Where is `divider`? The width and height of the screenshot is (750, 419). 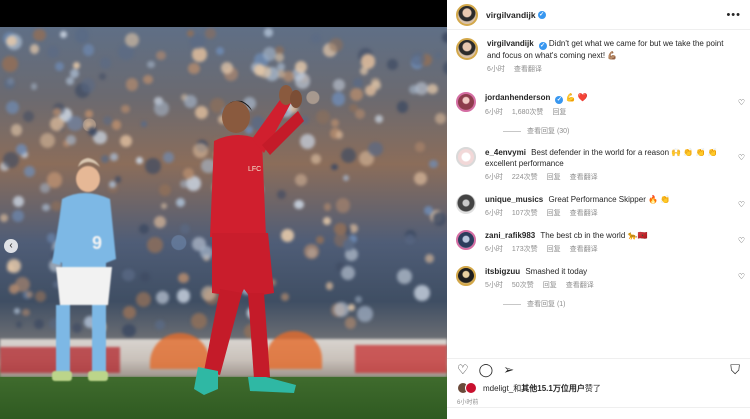
divider is located at coordinates (598, 407).